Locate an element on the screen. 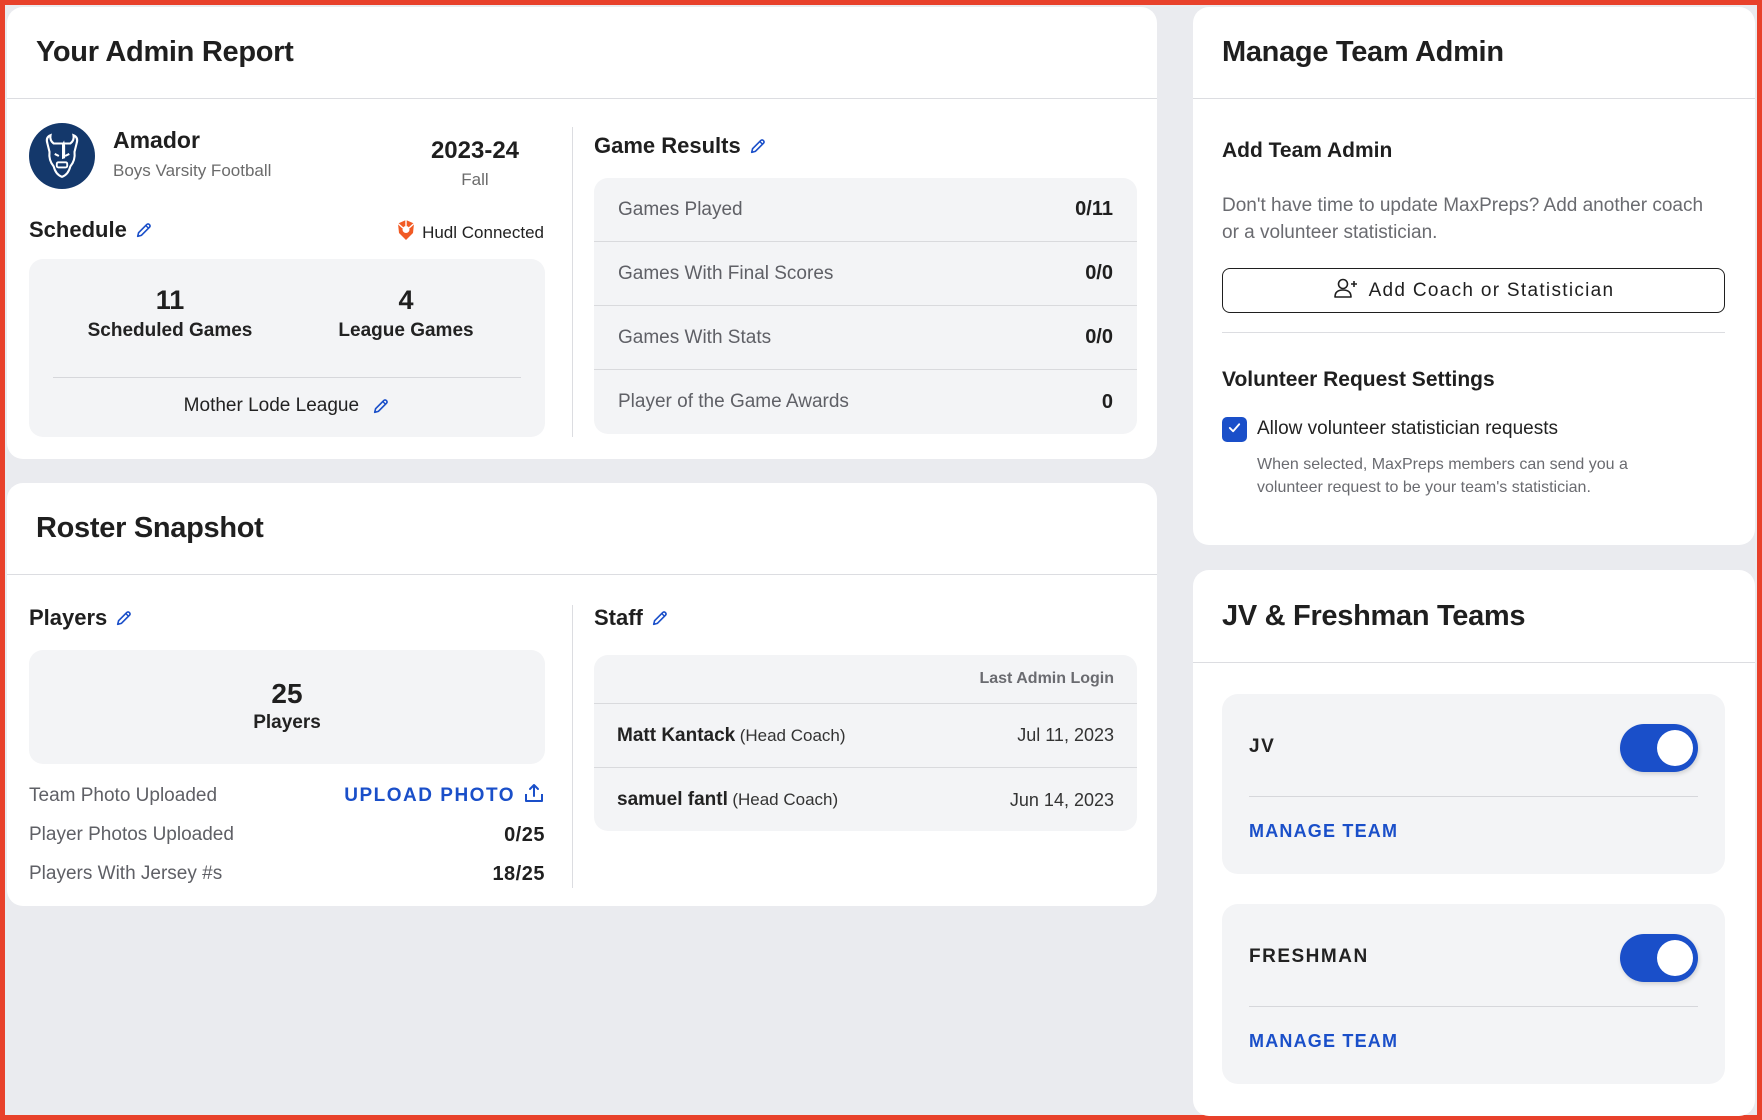  hudl-logo-icon is located at coordinates (406, 232).